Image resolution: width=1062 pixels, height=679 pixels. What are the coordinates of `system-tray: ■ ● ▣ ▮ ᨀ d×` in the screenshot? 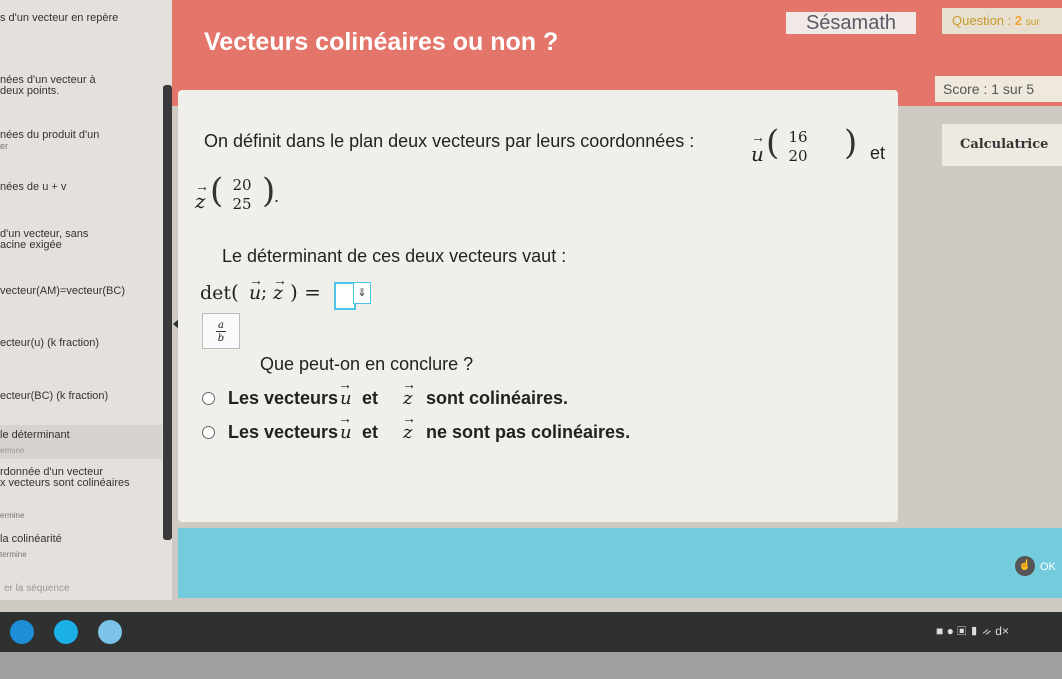 It's located at (972, 631).